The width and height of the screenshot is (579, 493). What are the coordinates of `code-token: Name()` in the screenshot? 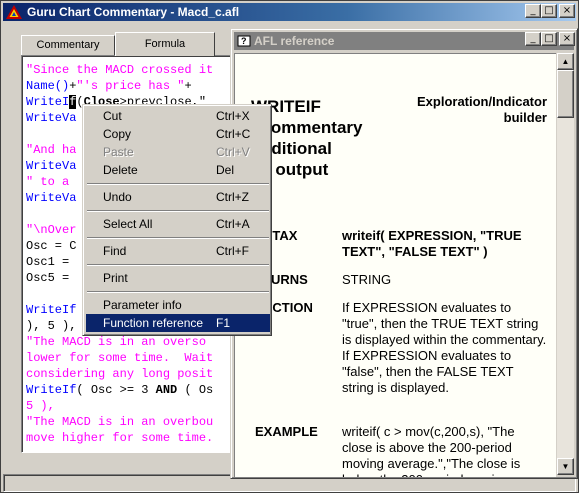 It's located at (48, 86).